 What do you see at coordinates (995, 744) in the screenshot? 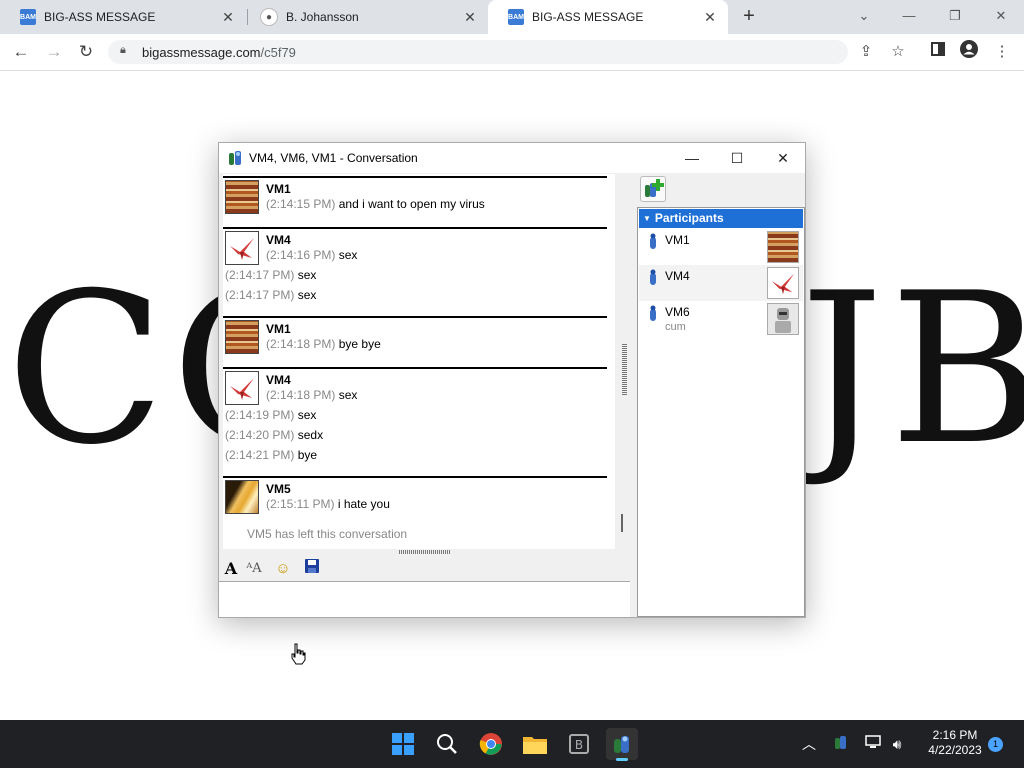
I see `notification-badge: 1` at bounding box center [995, 744].